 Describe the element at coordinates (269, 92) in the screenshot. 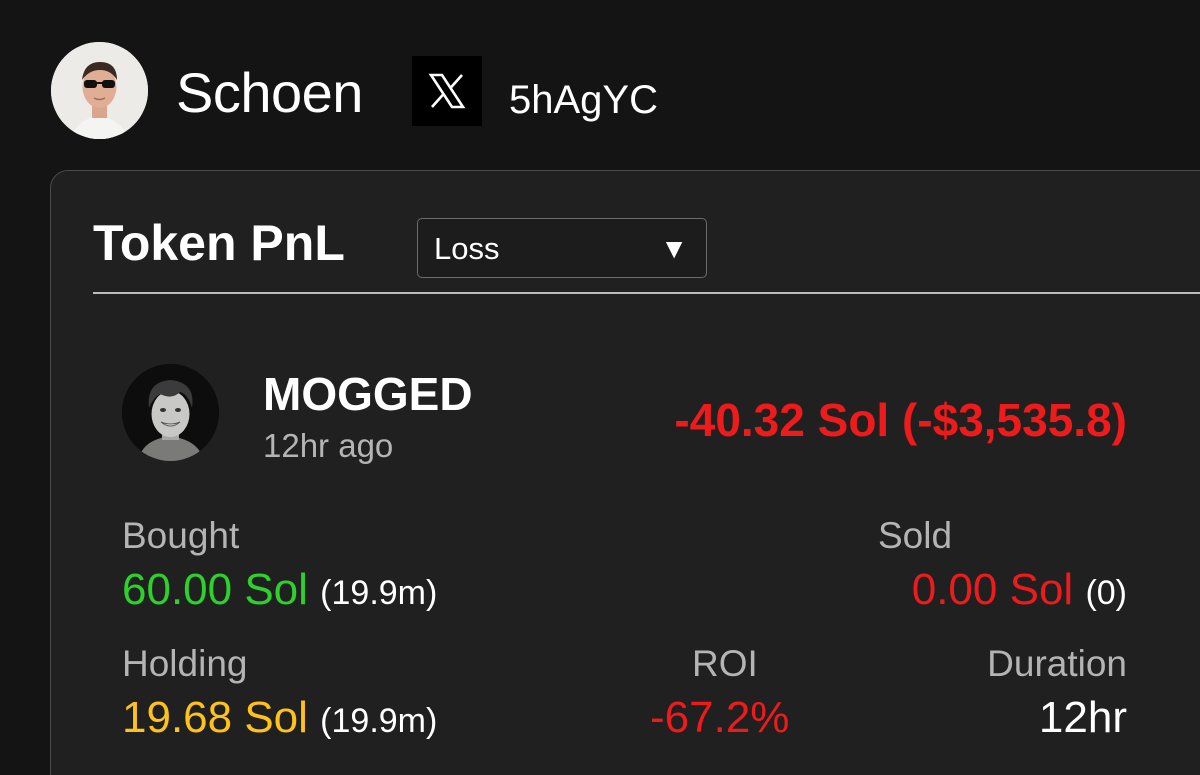

I see `username: Schoen` at that location.